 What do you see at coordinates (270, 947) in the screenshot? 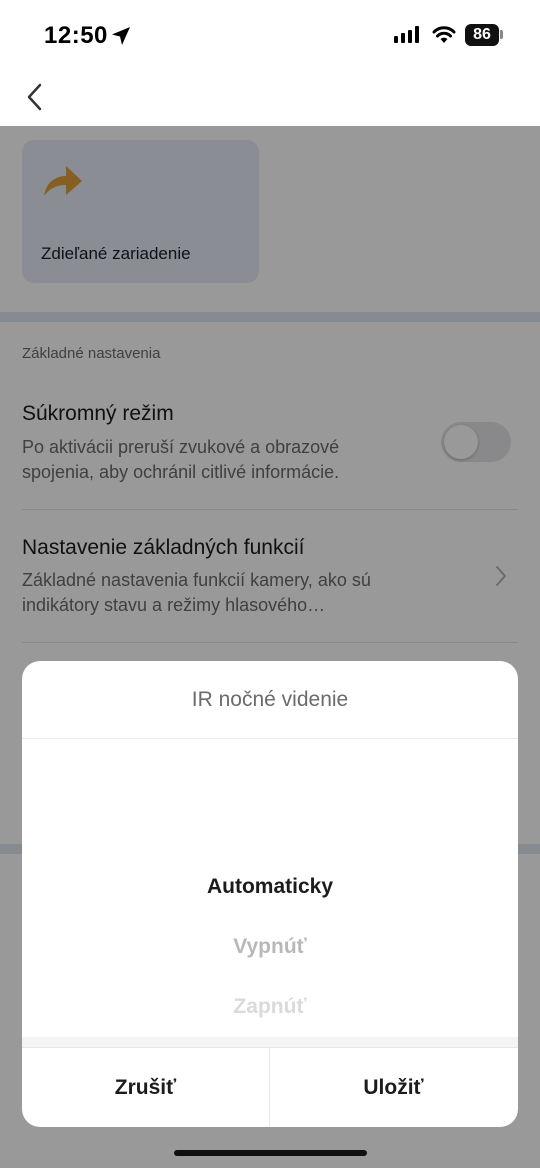
I see `picker-option-off: Vypnúť` at bounding box center [270, 947].